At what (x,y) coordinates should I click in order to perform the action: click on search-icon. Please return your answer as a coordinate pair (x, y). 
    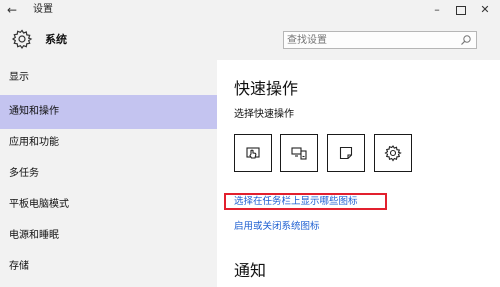
    Looking at the image, I should click on (466, 40).